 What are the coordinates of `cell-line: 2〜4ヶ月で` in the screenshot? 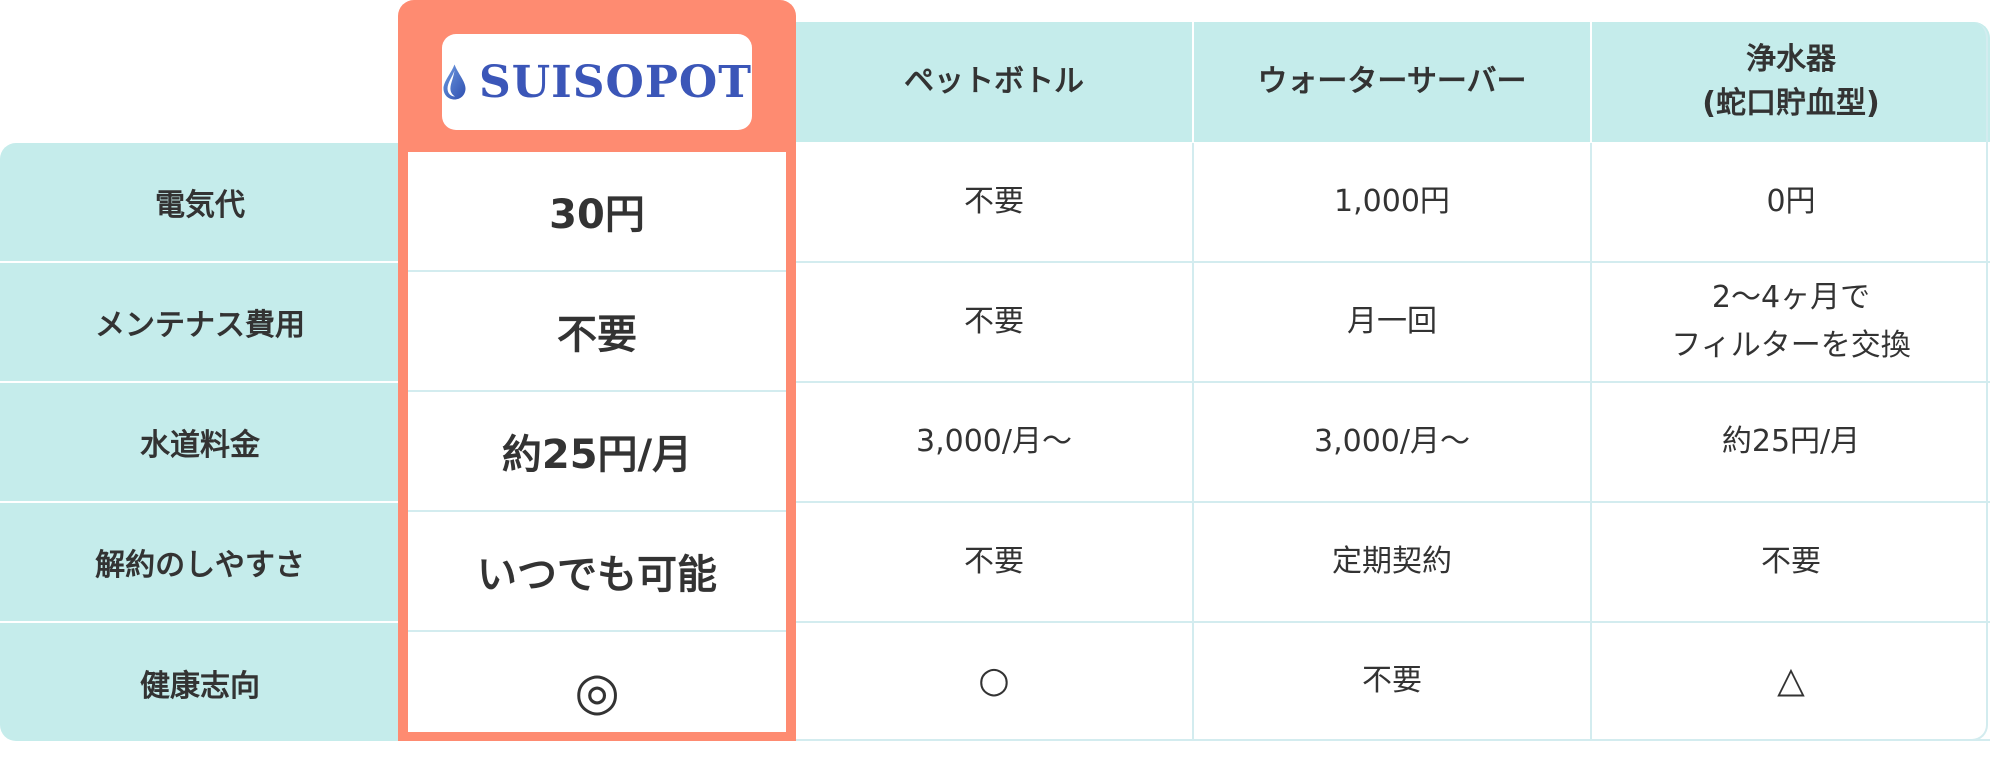 It's located at (1791, 297).